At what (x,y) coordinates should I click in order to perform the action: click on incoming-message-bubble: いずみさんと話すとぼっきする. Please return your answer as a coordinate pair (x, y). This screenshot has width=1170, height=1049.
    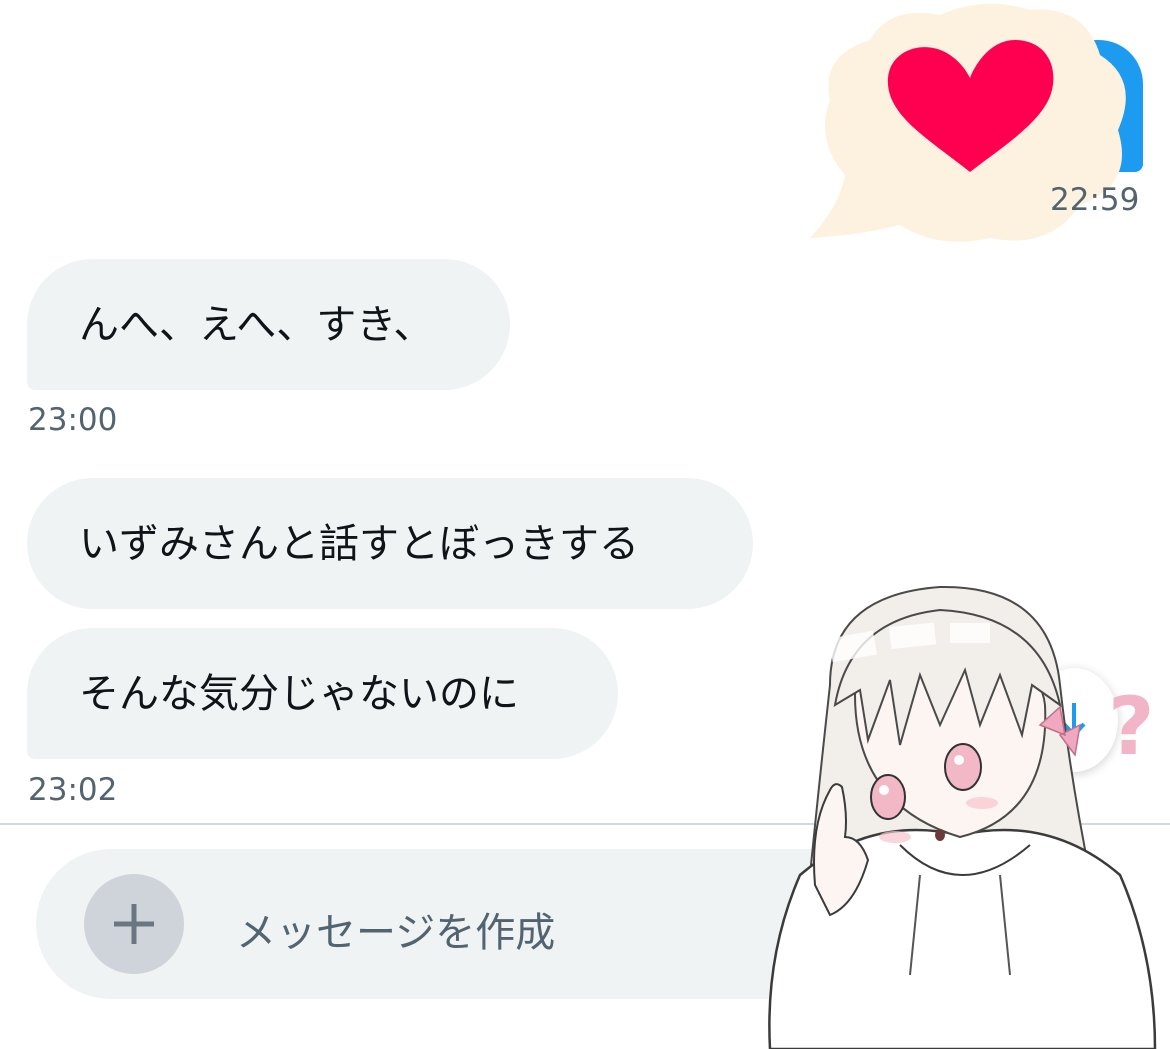
    Looking at the image, I should click on (390, 543).